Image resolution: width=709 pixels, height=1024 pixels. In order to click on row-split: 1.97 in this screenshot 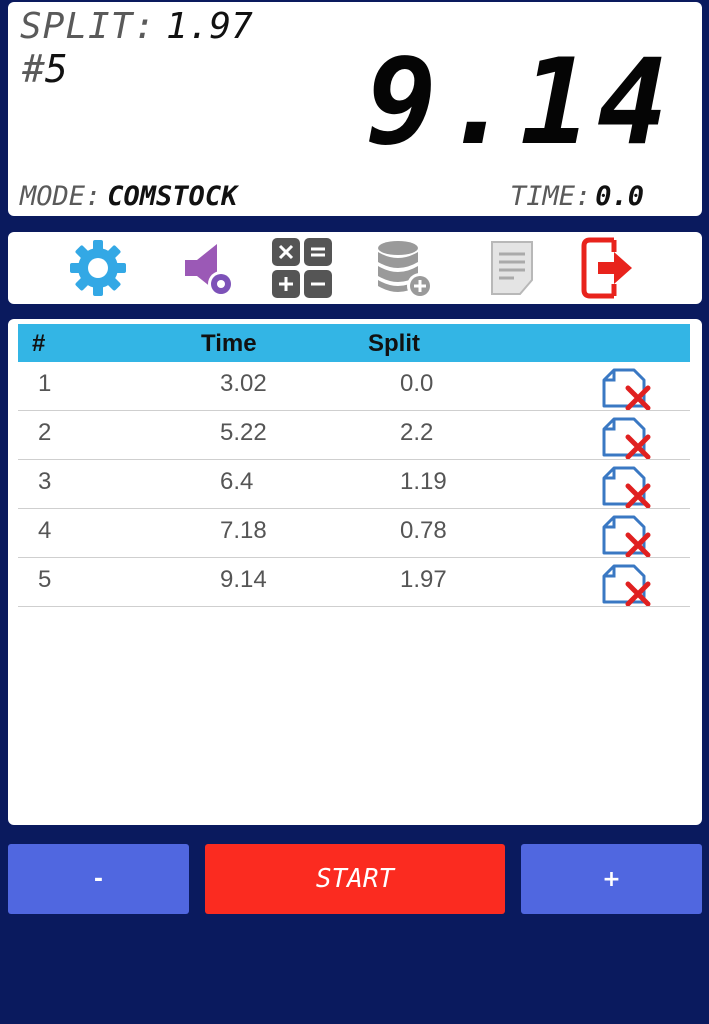, I will do `click(423, 579)`.